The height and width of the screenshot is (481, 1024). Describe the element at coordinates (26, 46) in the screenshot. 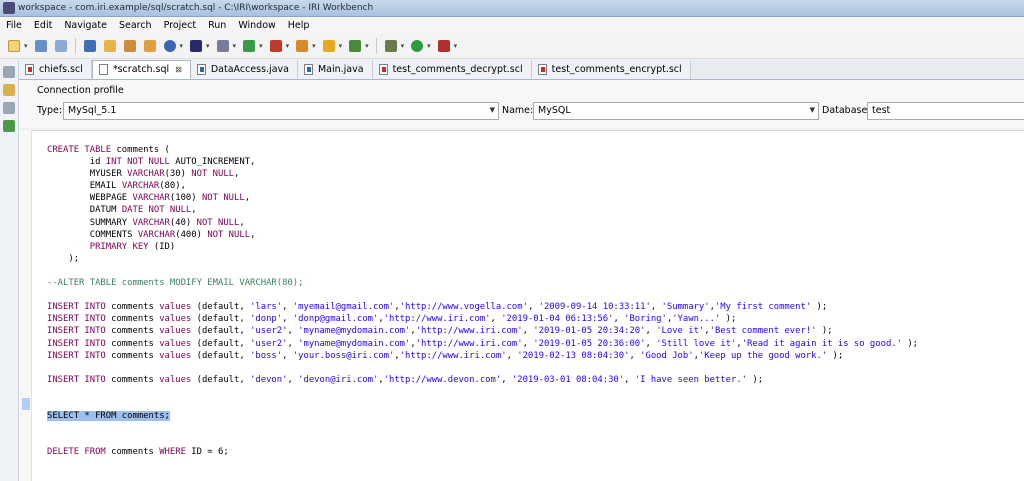

I see `new-dropdown-icon: ▾` at that location.